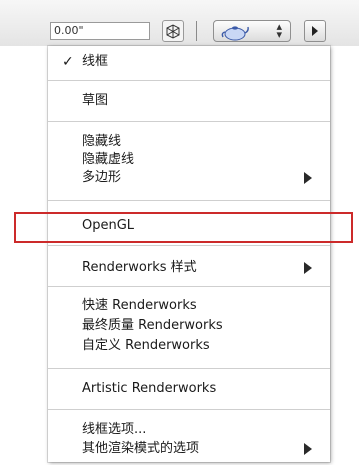  I want to click on checkmark-icon: ✓, so click(68, 62).